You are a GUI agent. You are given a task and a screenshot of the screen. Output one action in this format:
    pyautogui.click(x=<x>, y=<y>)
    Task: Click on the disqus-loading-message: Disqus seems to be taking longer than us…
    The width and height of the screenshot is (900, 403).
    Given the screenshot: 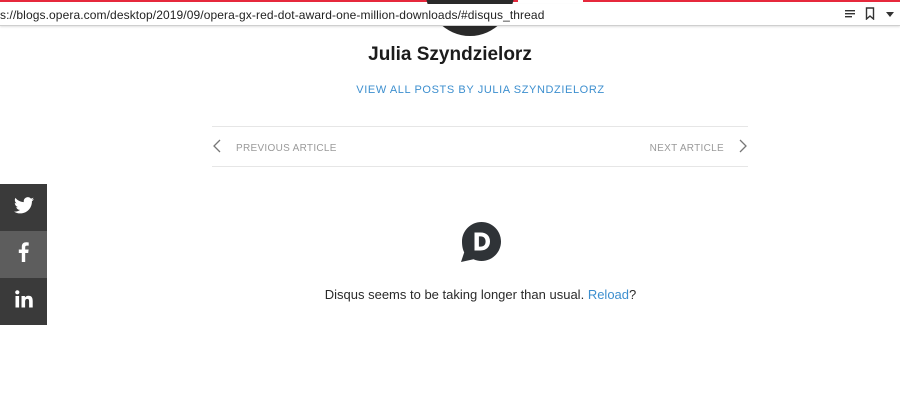 What is the action you would take?
    pyautogui.click(x=450, y=294)
    